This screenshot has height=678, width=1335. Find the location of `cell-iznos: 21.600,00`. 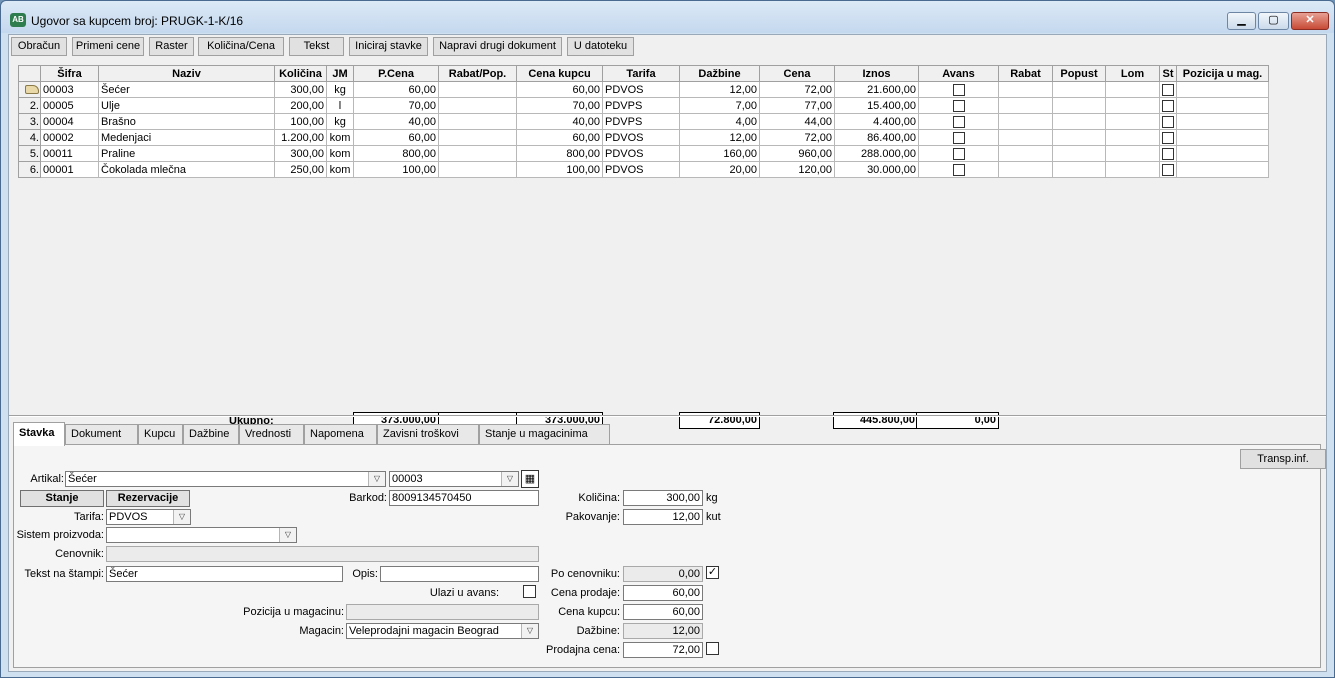

cell-iznos: 21.600,00 is located at coordinates (876, 89).